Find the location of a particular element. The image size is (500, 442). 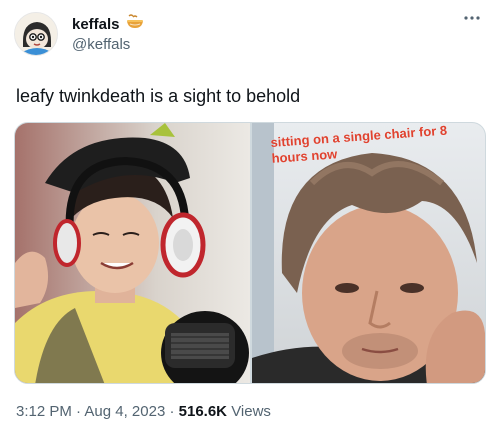

tweet-date: Aug 4, 2023 is located at coordinates (124, 411).